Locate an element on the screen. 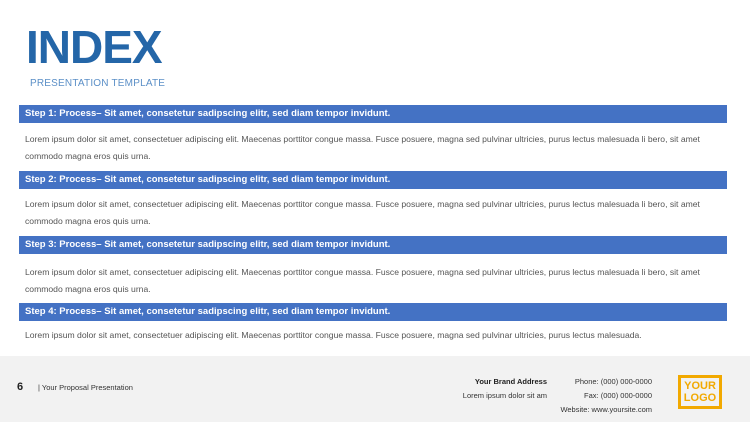  contact-phone: Phone: (000) 000-0000 is located at coordinates (613, 381).